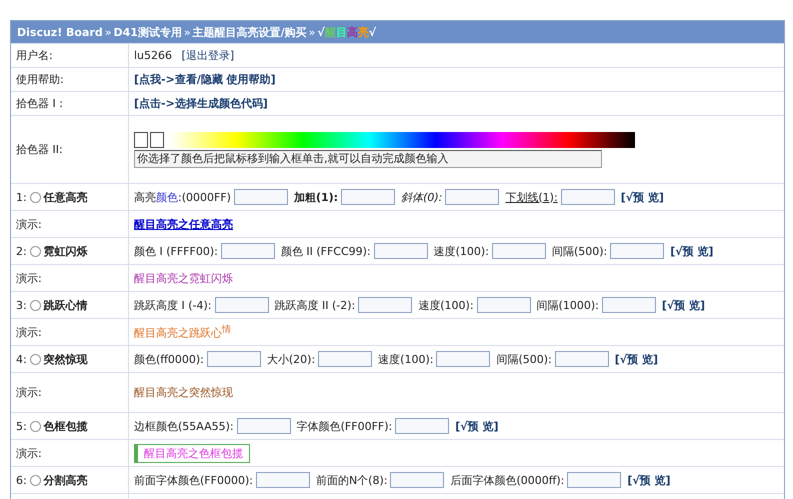 This screenshot has width=793, height=499. I want to click on row-label: 拾色器 II:, so click(39, 149).